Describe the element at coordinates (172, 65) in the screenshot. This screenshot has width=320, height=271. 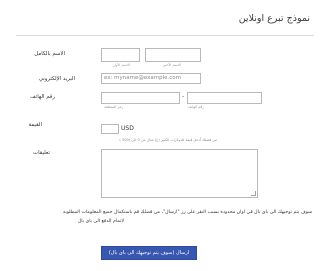
I see `last-name-sublabel: الاسم الأخير` at that location.